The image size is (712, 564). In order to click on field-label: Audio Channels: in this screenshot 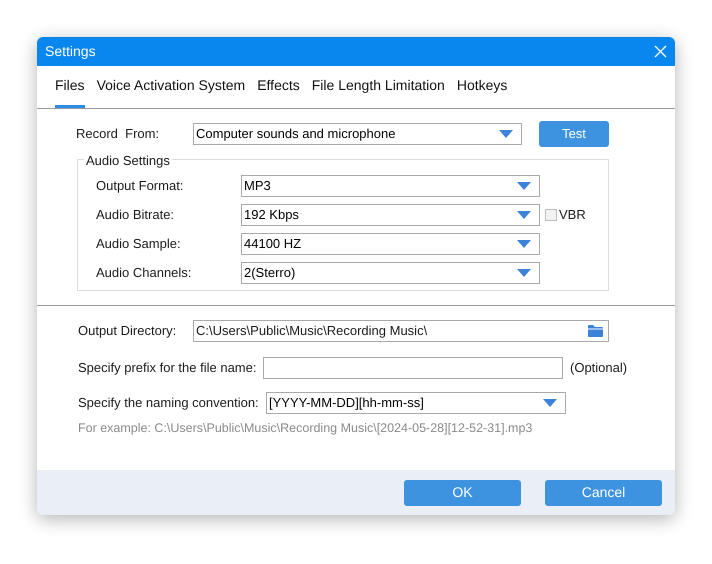, I will do `click(144, 273)`.